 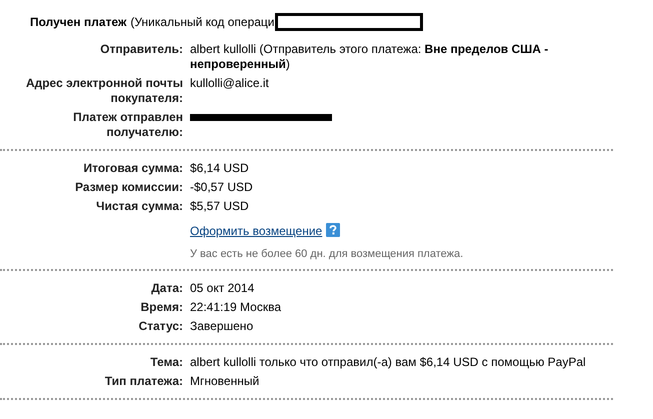 What do you see at coordinates (236, 307) in the screenshot?
I see `field-value: 22:41:19 Москва` at bounding box center [236, 307].